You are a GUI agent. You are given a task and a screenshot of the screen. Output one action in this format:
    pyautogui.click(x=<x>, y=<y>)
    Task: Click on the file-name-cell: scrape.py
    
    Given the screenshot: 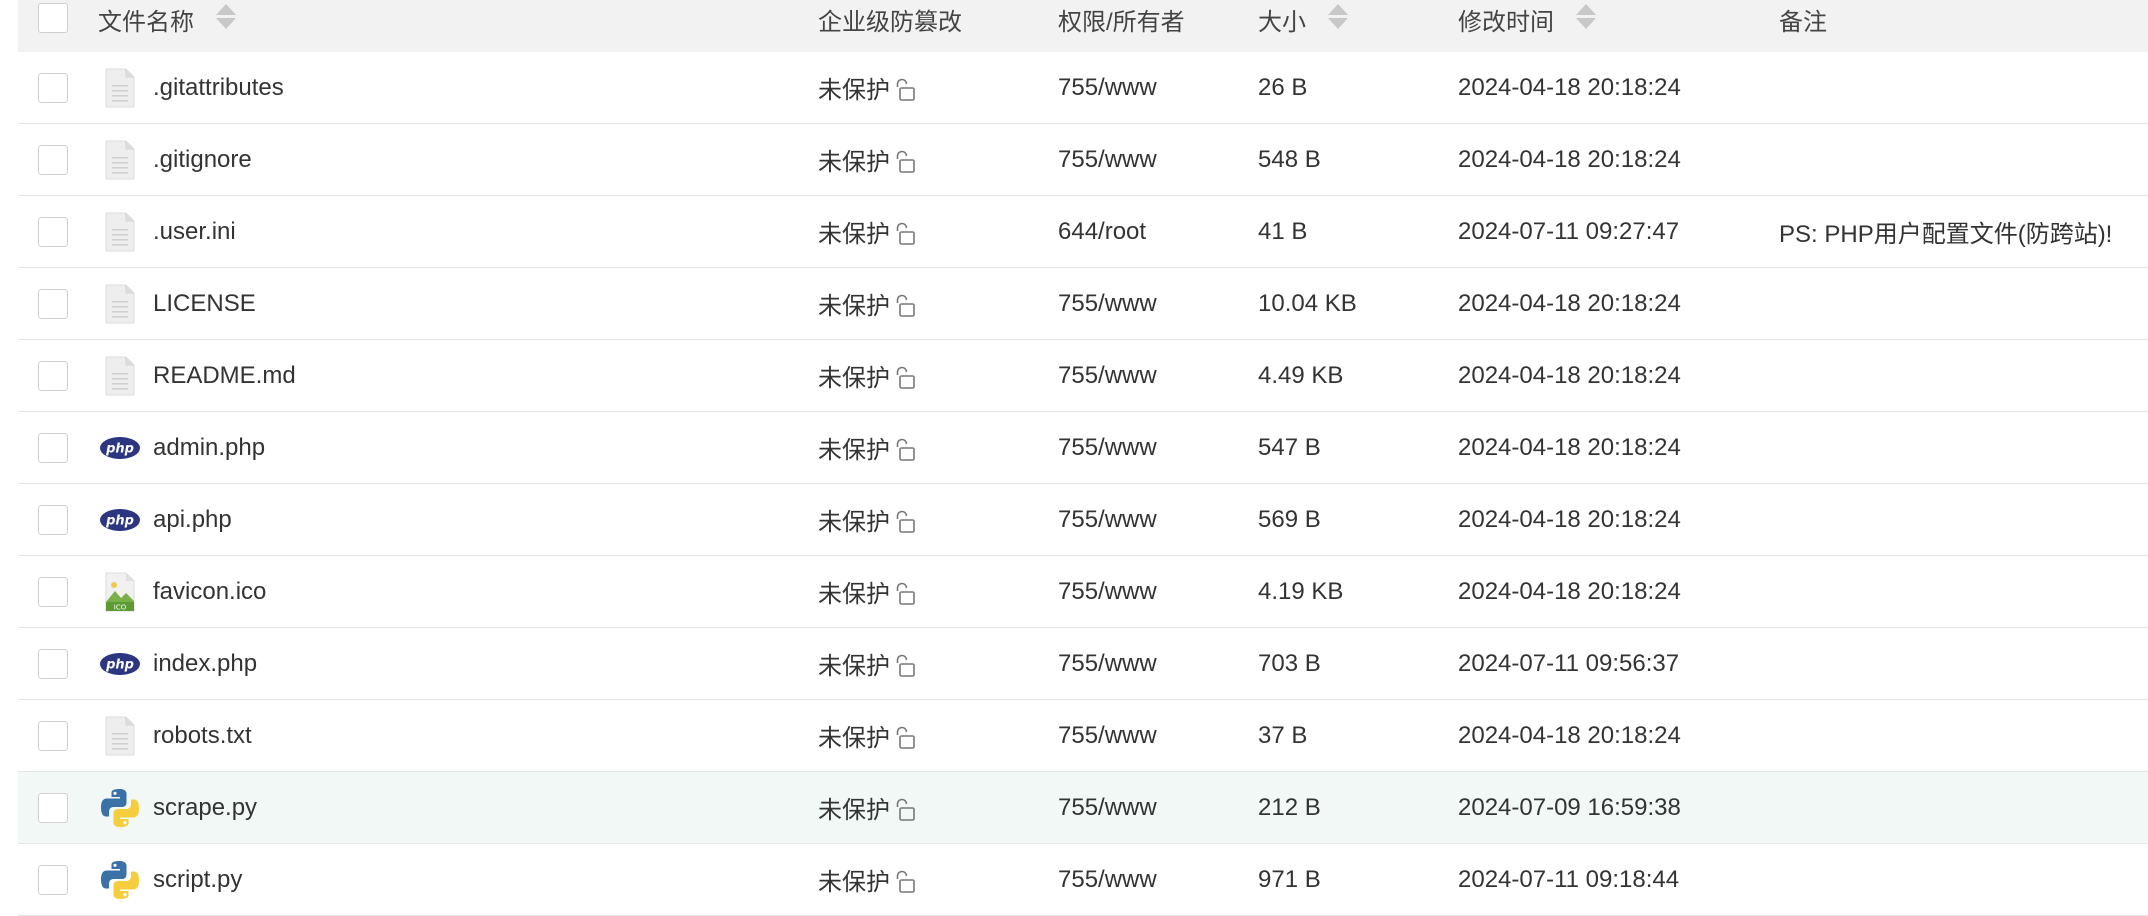 What is the action you would take?
    pyautogui.click(x=177, y=807)
    